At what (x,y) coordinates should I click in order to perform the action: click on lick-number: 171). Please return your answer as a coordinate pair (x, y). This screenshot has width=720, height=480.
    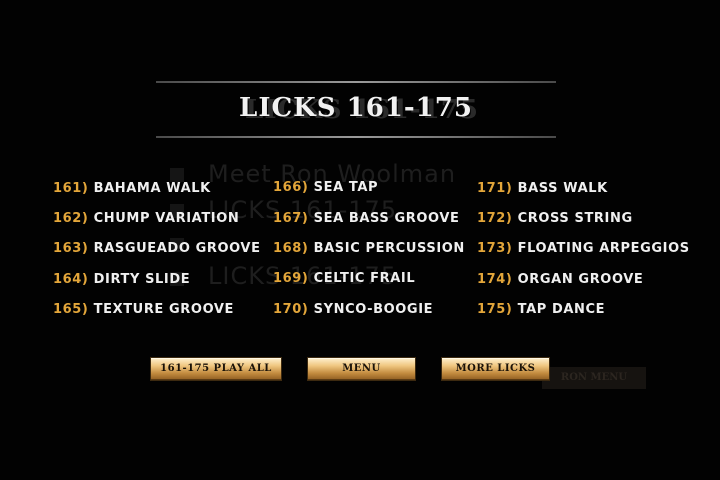
    Looking at the image, I should click on (495, 188).